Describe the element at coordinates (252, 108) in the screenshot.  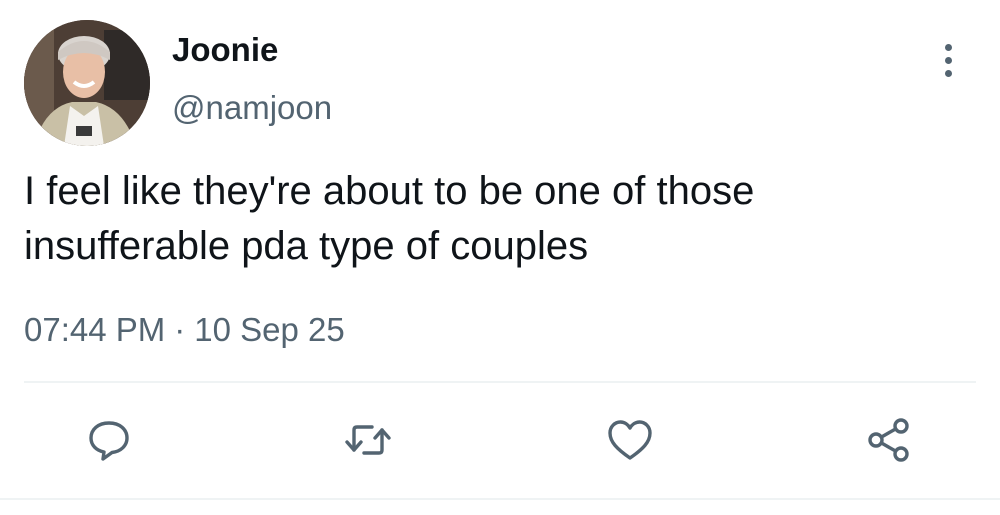
I see `user-handle: @namjoon` at that location.